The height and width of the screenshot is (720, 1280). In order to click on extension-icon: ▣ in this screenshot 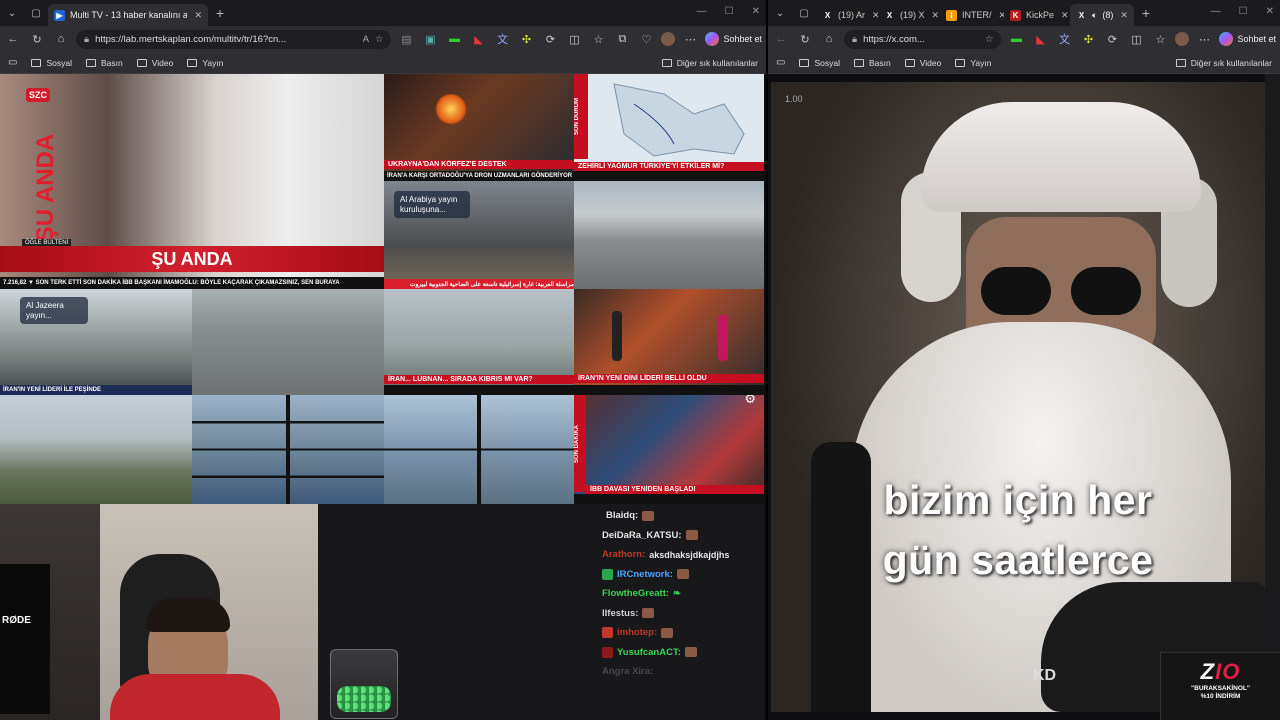, I will do `click(430, 39)`.